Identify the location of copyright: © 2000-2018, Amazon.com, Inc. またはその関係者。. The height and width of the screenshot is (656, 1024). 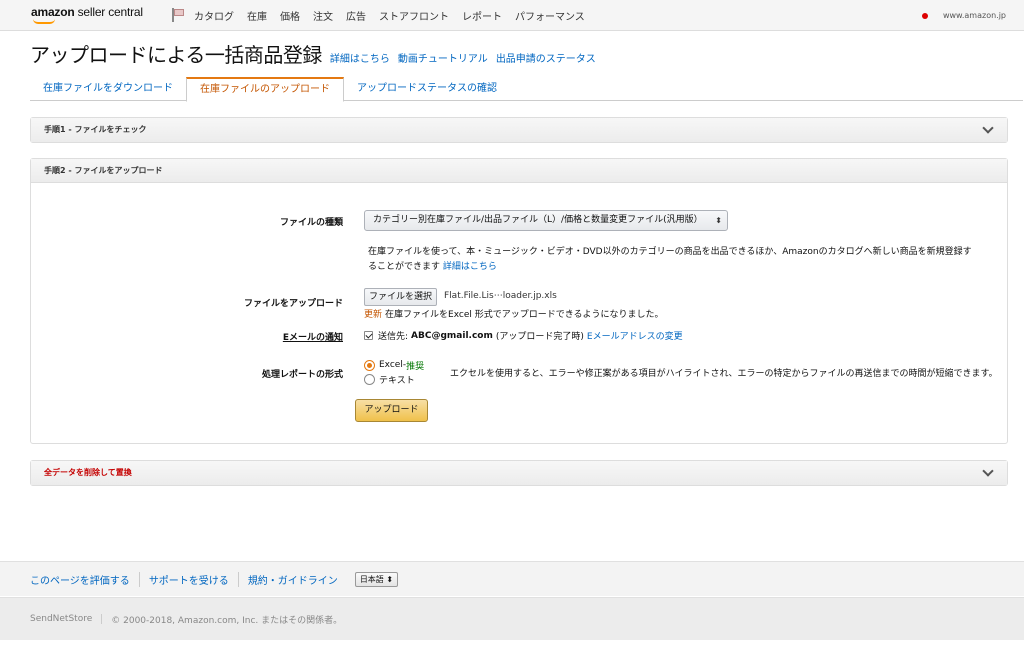
(227, 620).